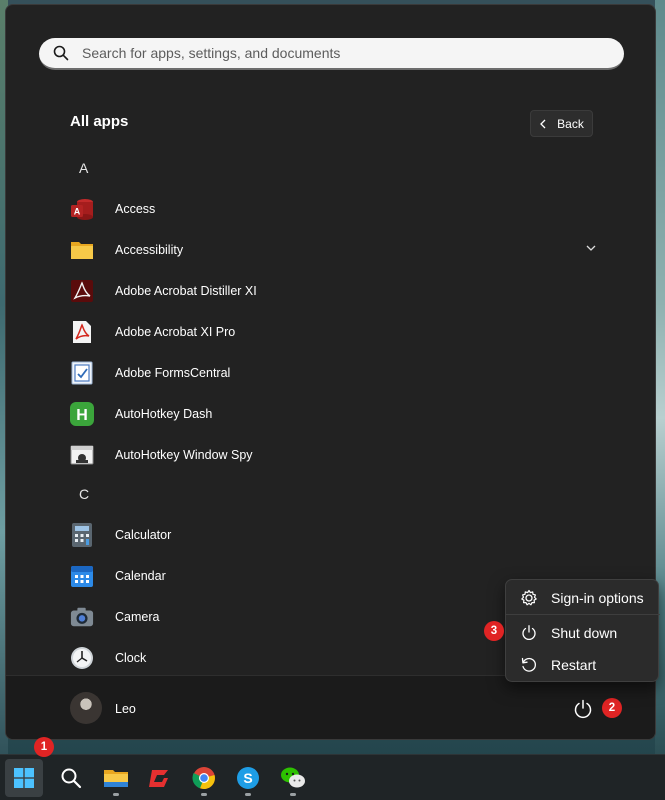 The width and height of the screenshot is (665, 800). What do you see at coordinates (336, 455) in the screenshot?
I see `app-item-autohotkey-spy: AutoHotkey Window Spy` at bounding box center [336, 455].